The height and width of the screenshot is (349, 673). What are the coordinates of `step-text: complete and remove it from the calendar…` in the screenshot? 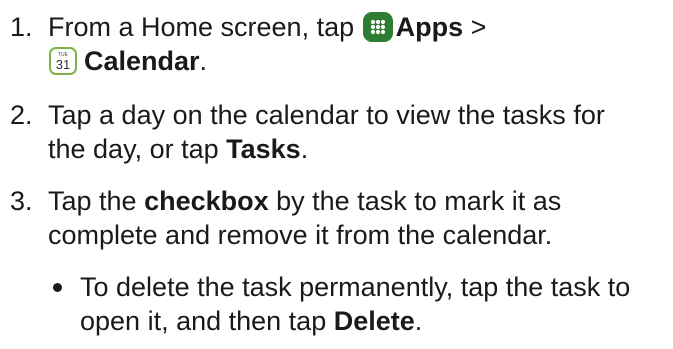 It's located at (300, 235).